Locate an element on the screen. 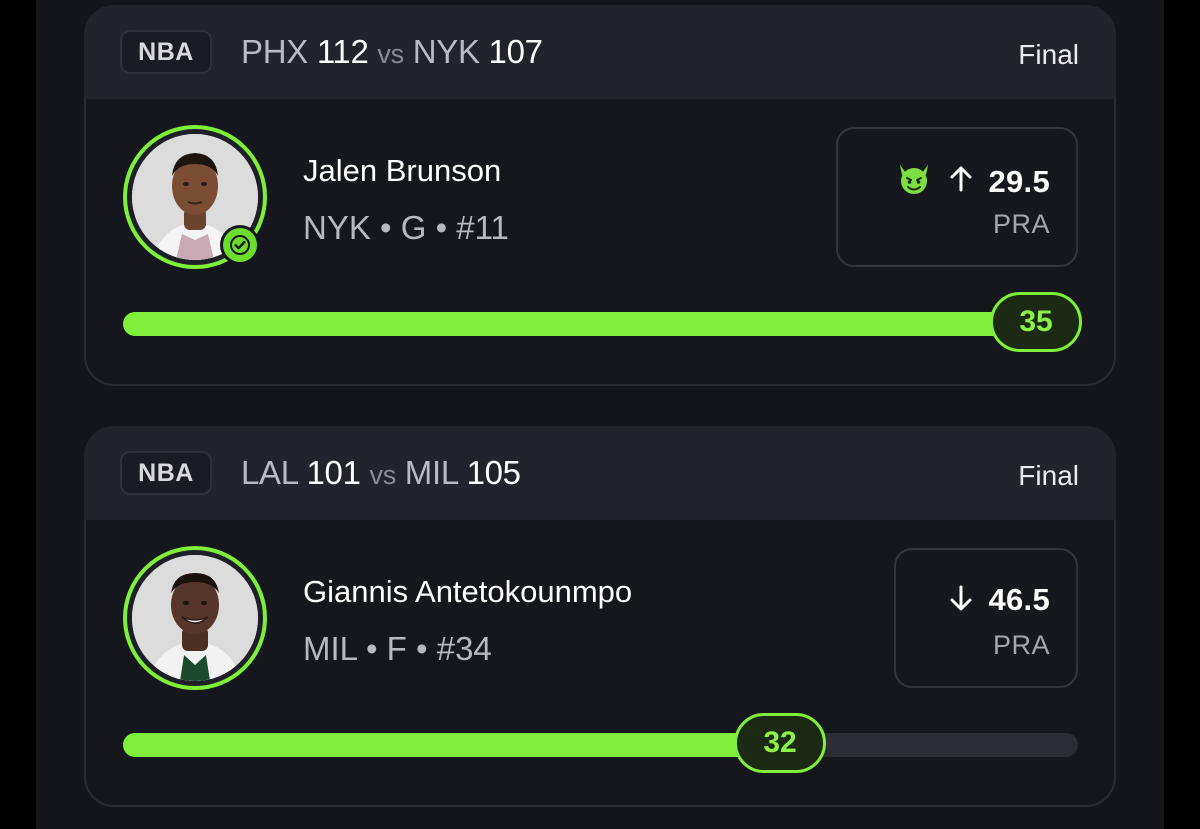  home-team: MIL is located at coordinates (431, 472).